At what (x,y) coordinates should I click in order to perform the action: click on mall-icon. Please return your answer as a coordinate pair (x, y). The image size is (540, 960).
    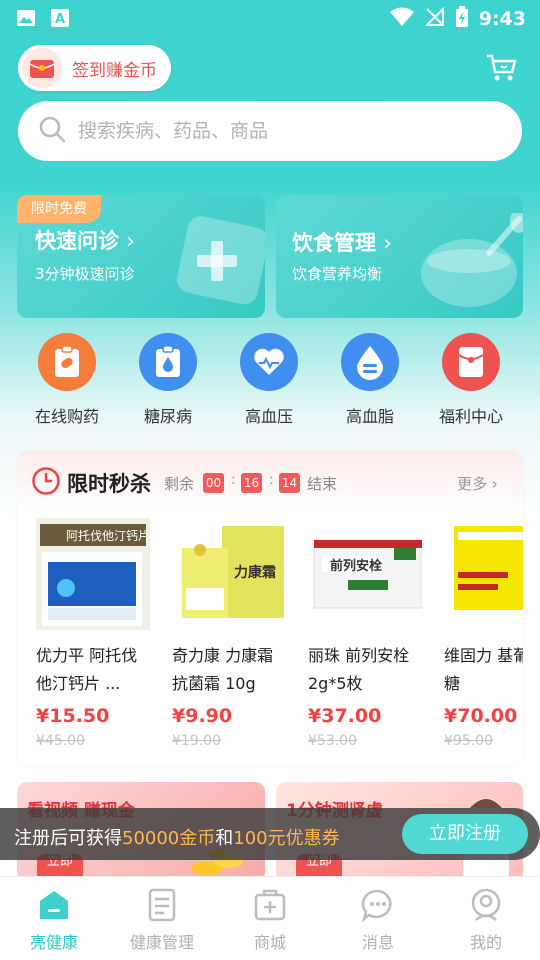
    Looking at the image, I should click on (270, 905).